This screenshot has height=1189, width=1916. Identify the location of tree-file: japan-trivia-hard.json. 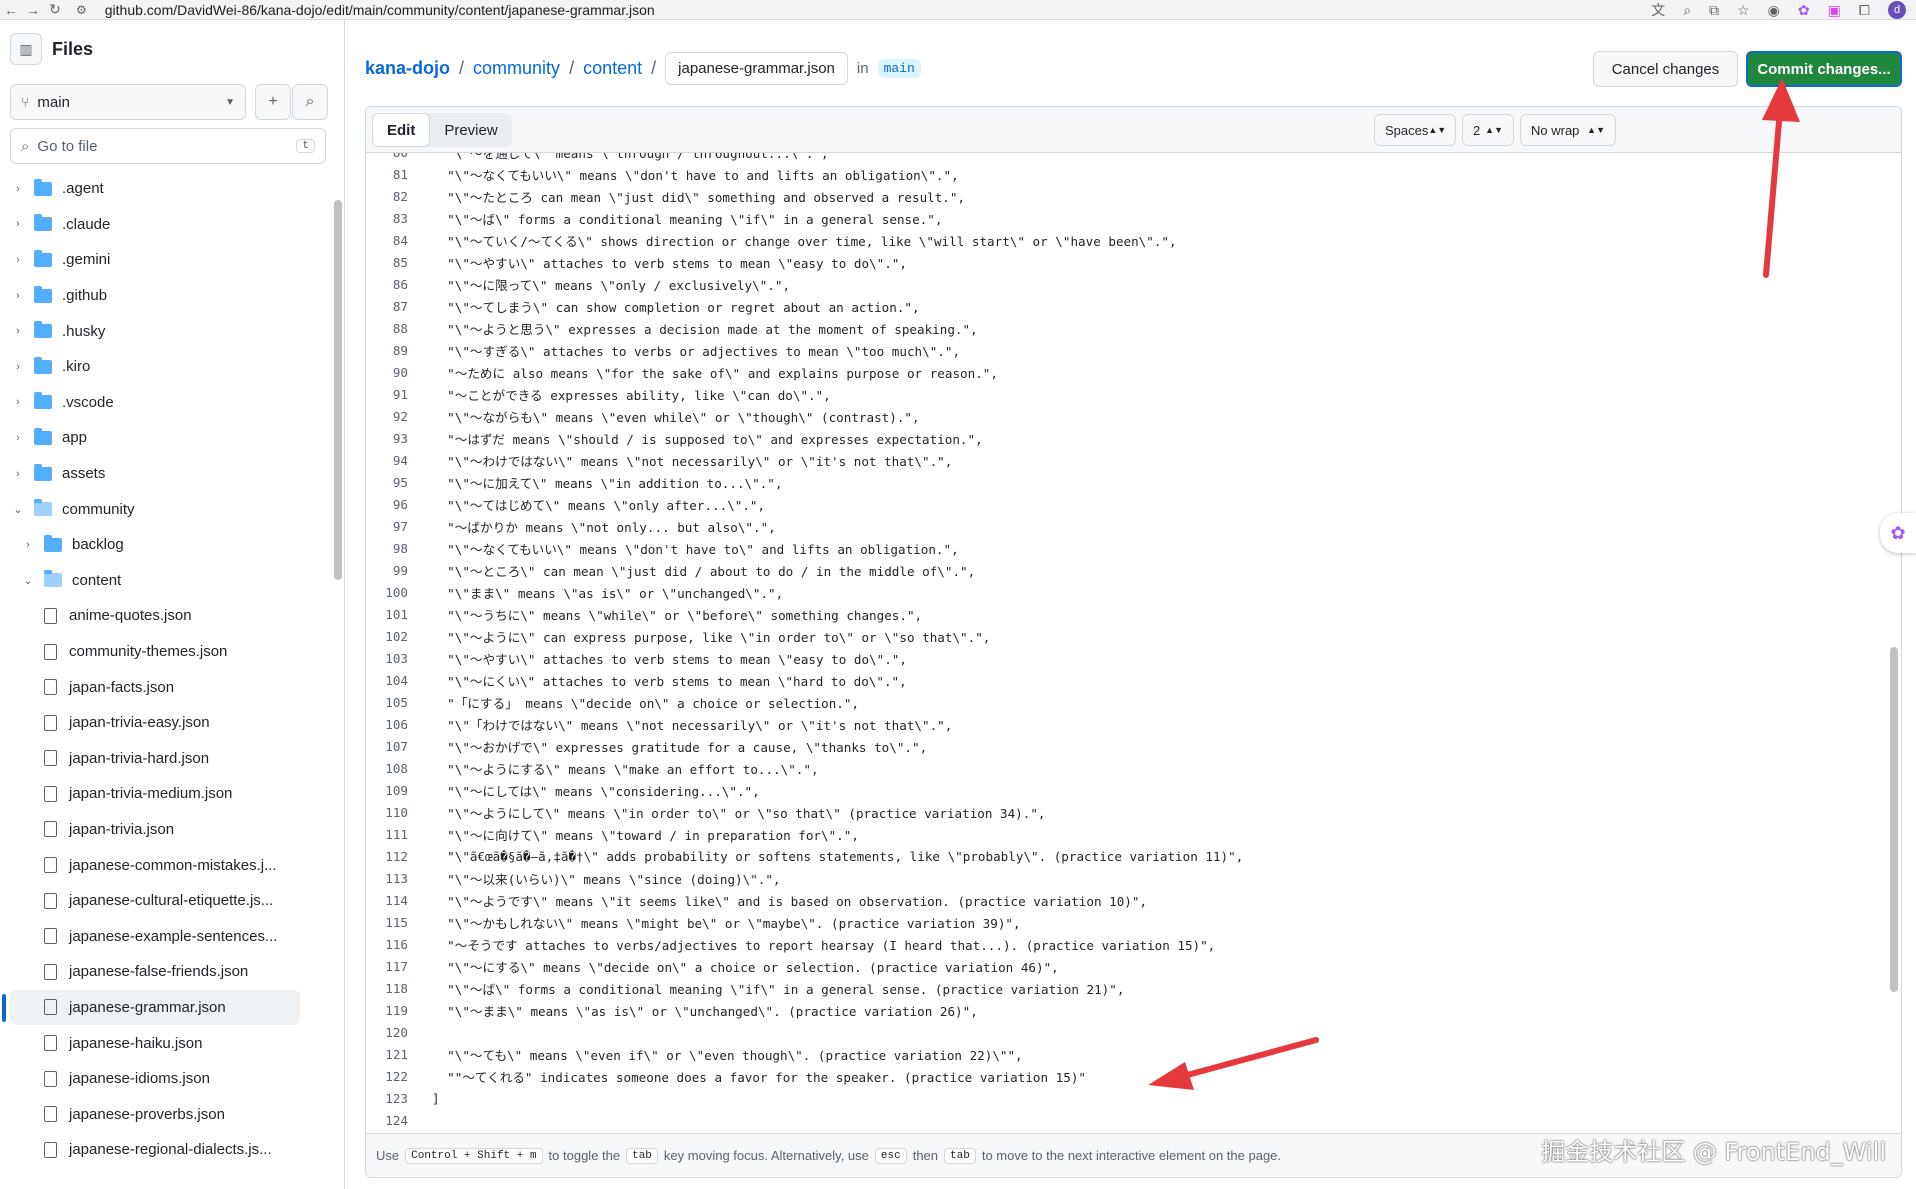
(167, 759).